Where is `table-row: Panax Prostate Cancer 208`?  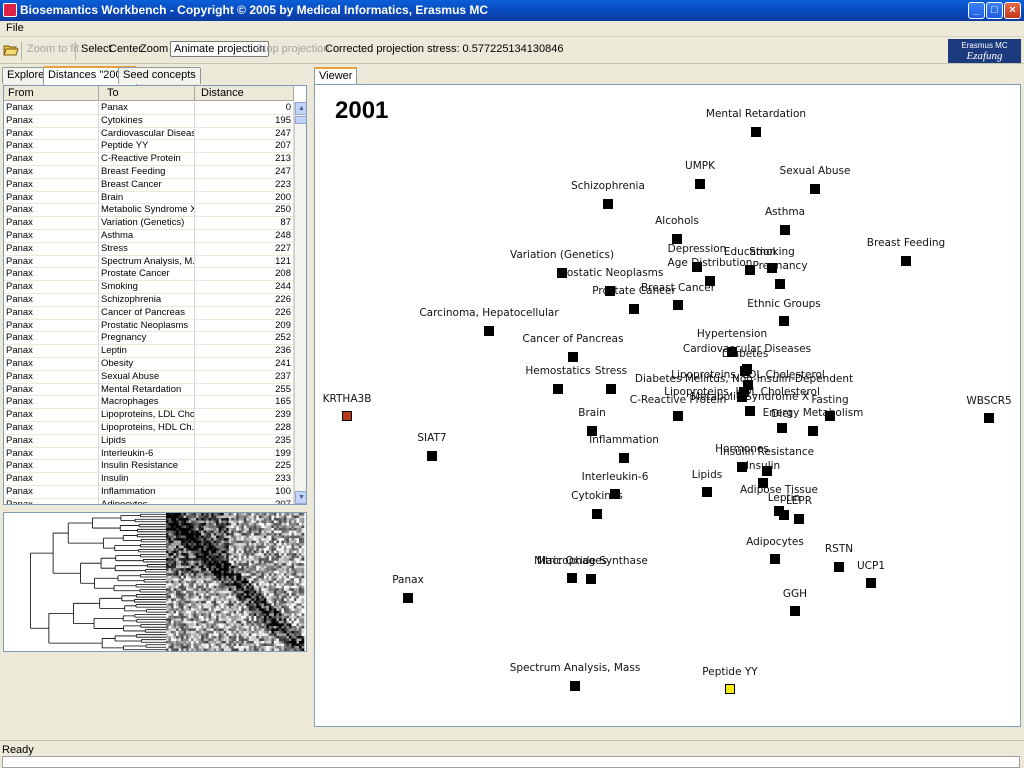
table-row: Panax Prostate Cancer 208 is located at coordinates (149, 275).